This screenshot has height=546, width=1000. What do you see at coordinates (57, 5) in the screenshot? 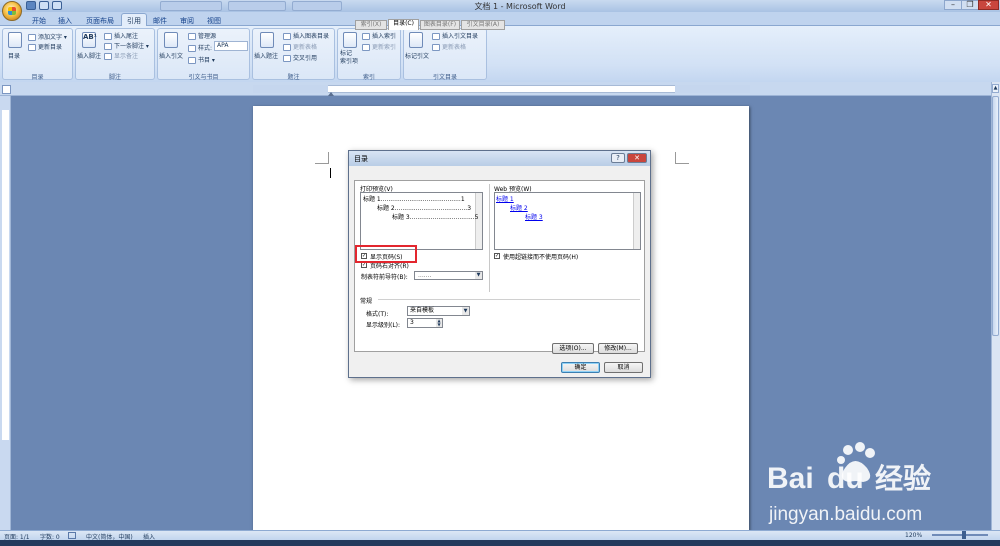
I see `redo-icon` at bounding box center [57, 5].